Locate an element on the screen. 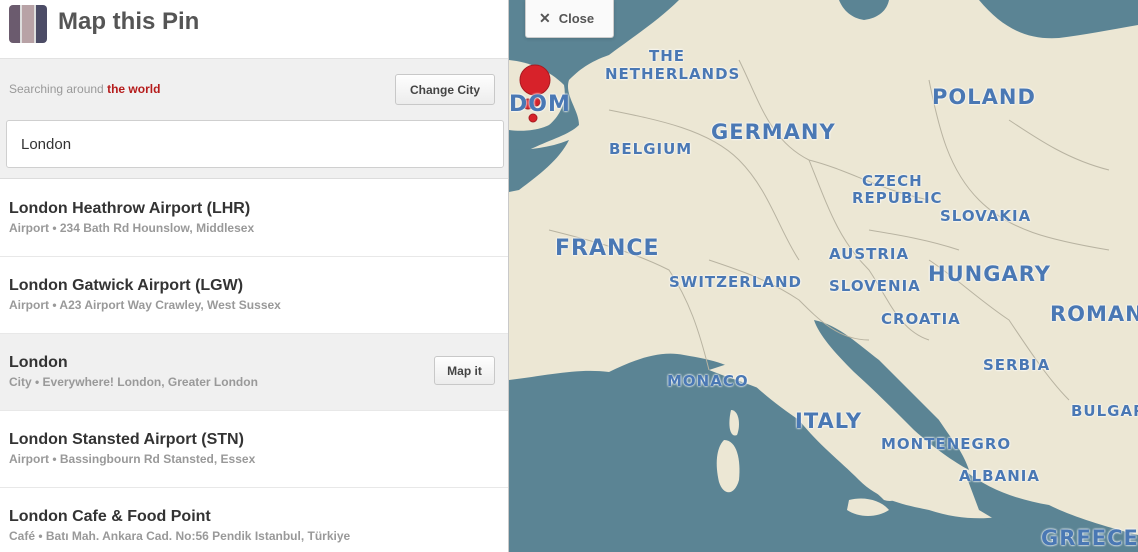 The width and height of the screenshot is (1138, 552). country-label-czech: CZECH is located at coordinates (892, 181).